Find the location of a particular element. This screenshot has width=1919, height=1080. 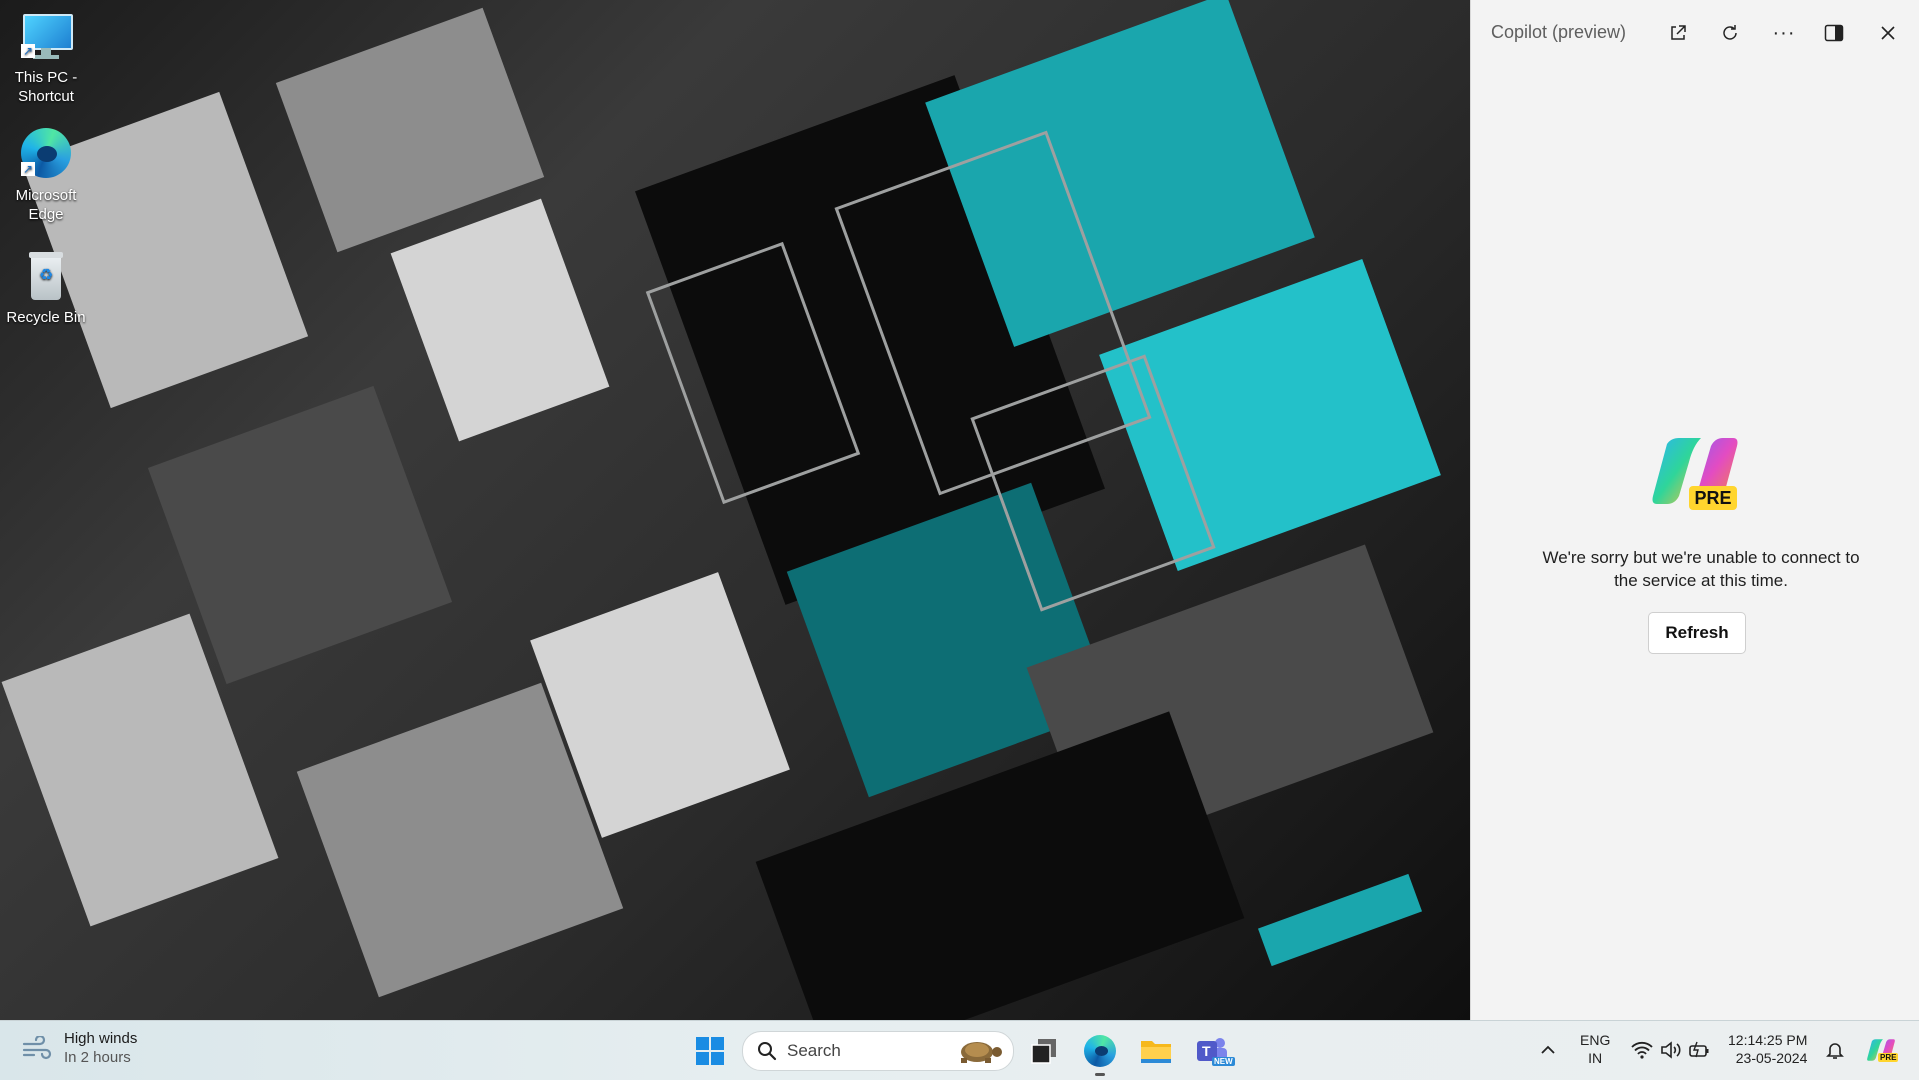

input-language-indicator: ENG IN is located at coordinates (1595, 1049).